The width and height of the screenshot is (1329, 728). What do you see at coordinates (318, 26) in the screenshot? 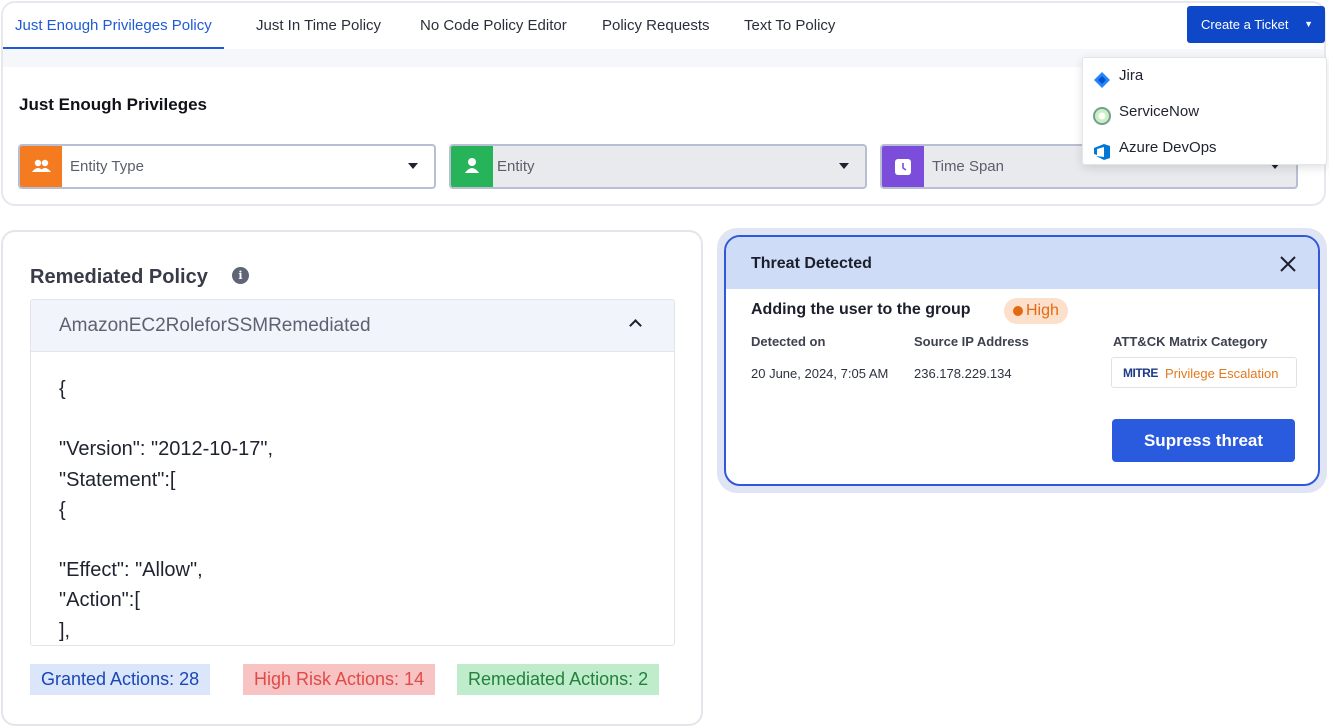
I see `tab-just-in-time-policy: Just In Time Policy` at bounding box center [318, 26].